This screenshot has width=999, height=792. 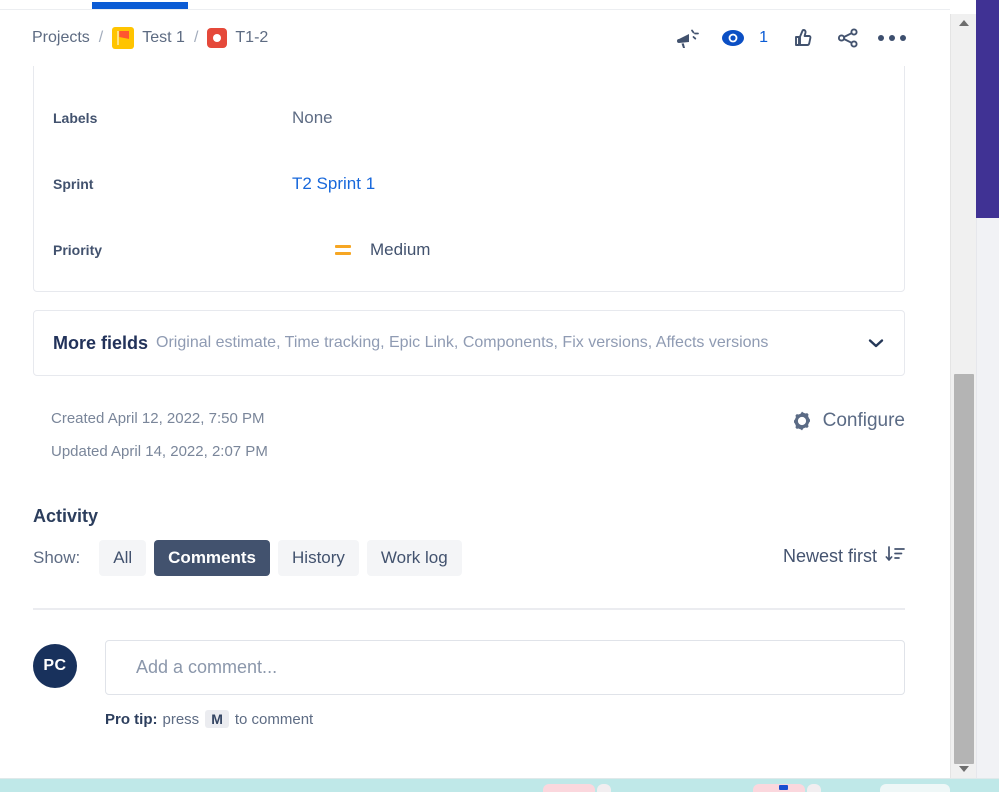 I want to click on show-label: Show:, so click(x=57, y=557).